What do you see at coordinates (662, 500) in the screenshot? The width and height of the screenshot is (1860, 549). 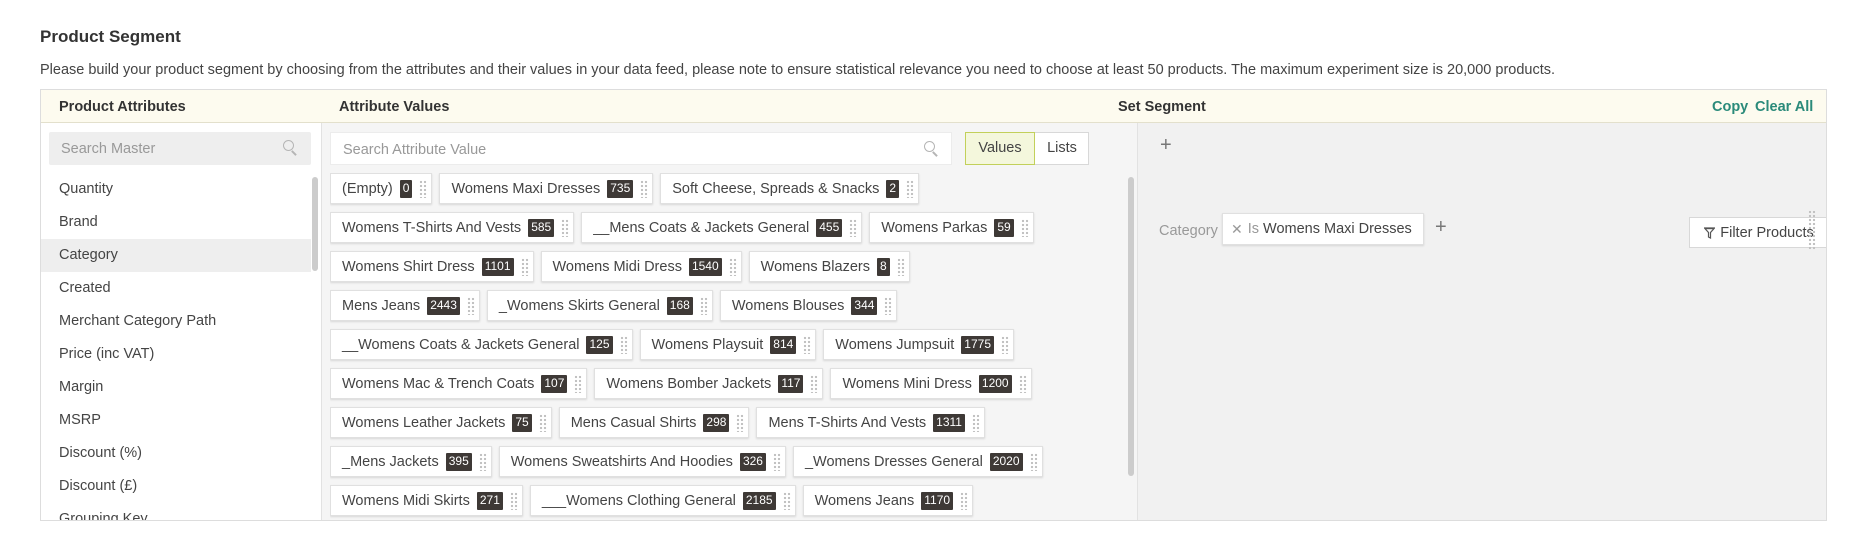 I see `attribute-value-chip: ___Womens Clothing General 2185` at bounding box center [662, 500].